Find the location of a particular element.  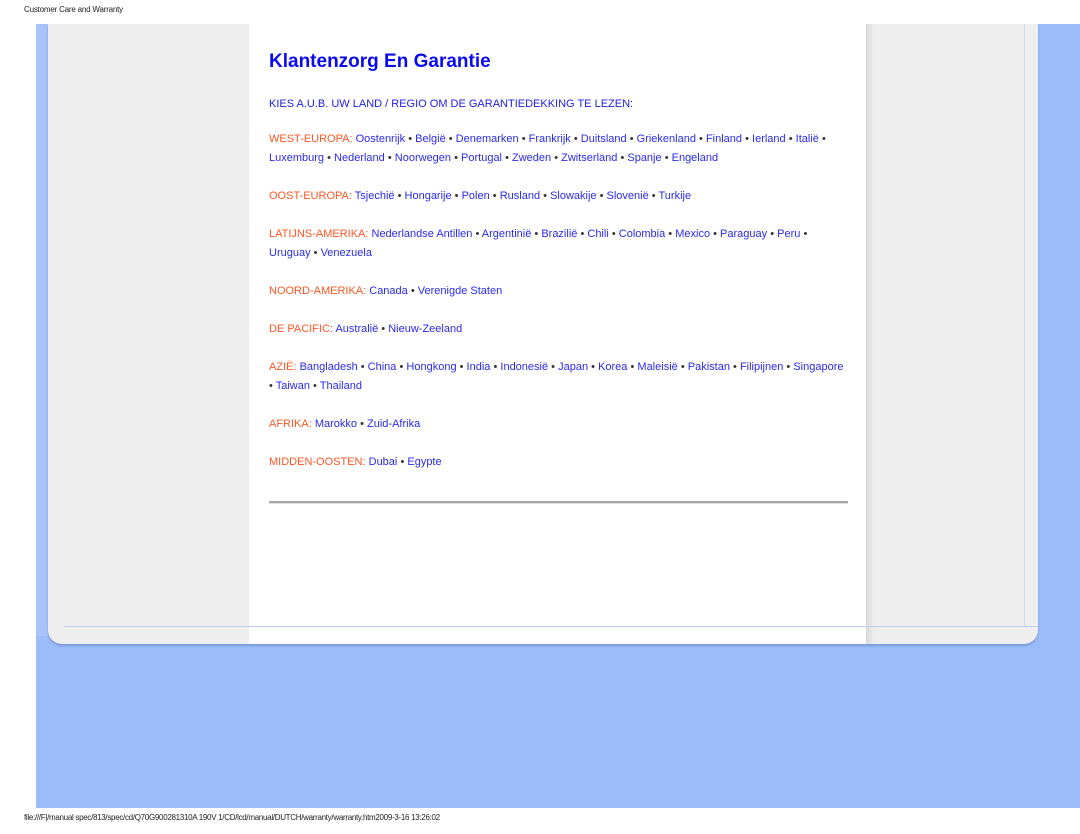

right-panel-shade is located at coordinates (870, 334).